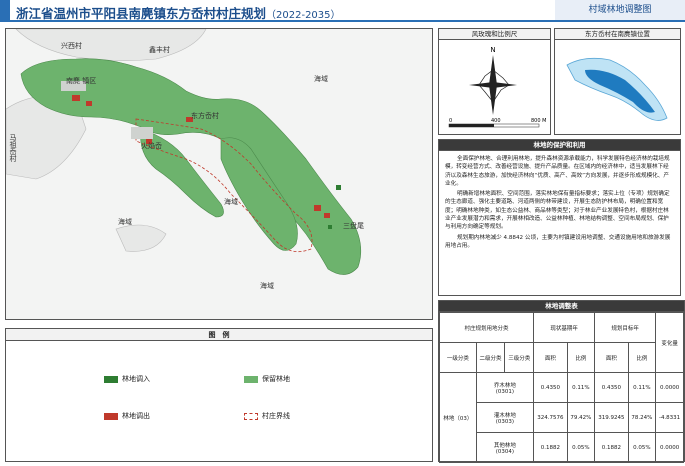 The image size is (685, 466). I want to click on scale-tick-2: 800 M, so click(538, 121).